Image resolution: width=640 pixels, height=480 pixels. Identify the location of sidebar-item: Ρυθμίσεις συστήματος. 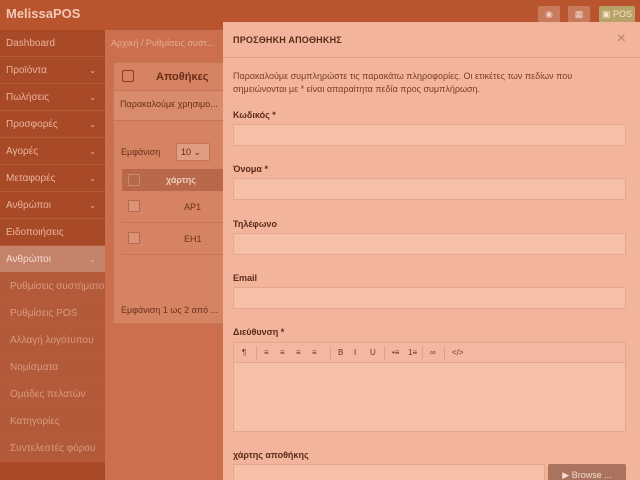
(52, 286).